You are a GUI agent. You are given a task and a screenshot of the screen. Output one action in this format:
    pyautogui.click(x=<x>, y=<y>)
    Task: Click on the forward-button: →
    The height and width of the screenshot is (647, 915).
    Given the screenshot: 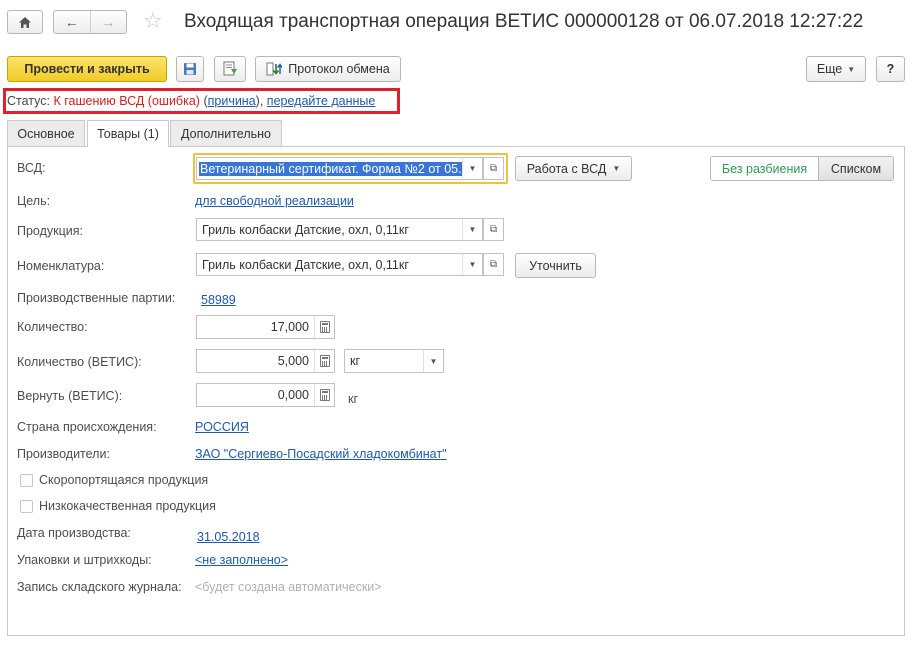 What is the action you would take?
    pyautogui.click(x=109, y=22)
    